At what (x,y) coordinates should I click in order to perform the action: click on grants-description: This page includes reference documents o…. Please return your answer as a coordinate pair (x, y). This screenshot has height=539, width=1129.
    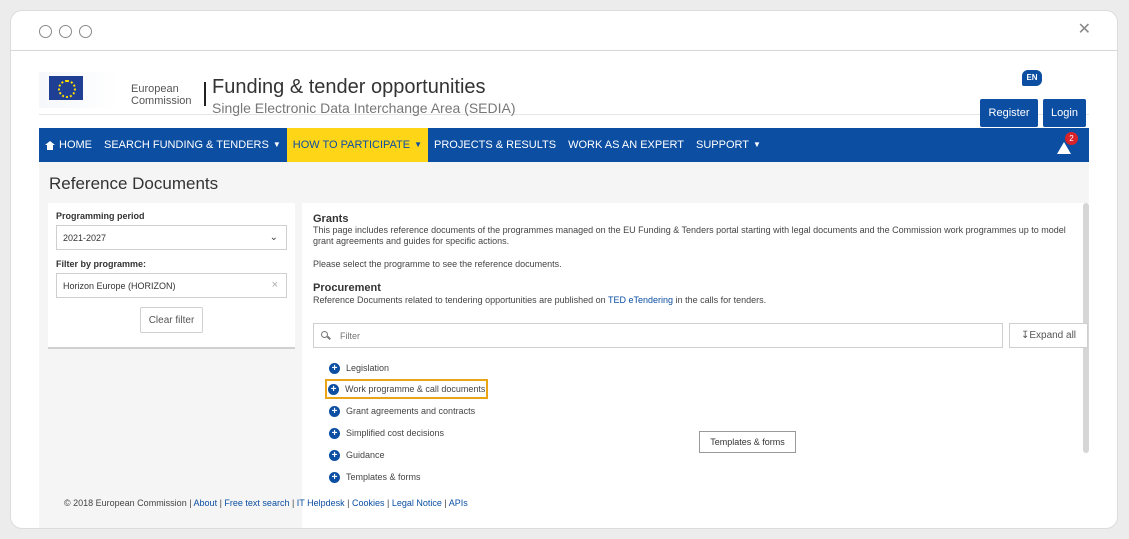
    Looking at the image, I should click on (689, 235).